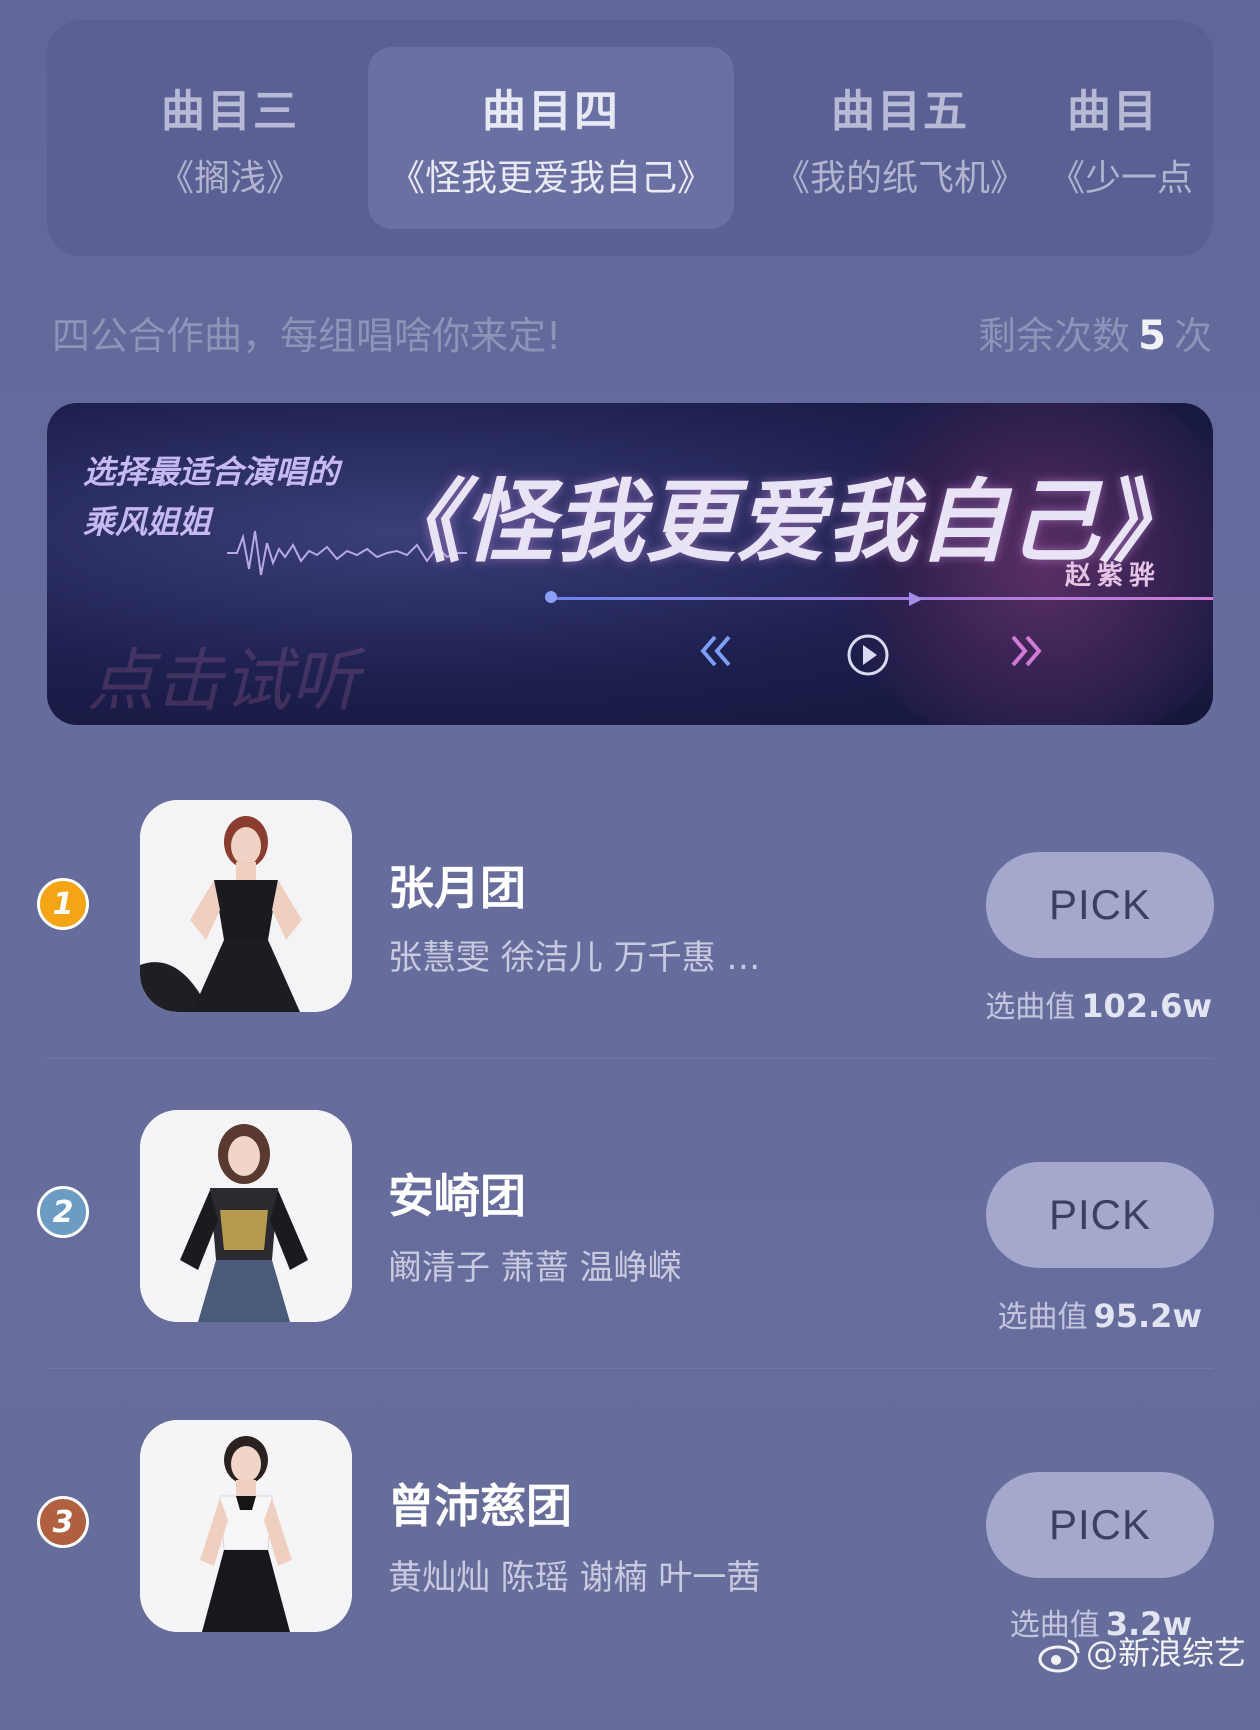  Describe the element at coordinates (211, 472) in the screenshot. I see `banner-tag-line1: 选择最适合演唱的` at that location.